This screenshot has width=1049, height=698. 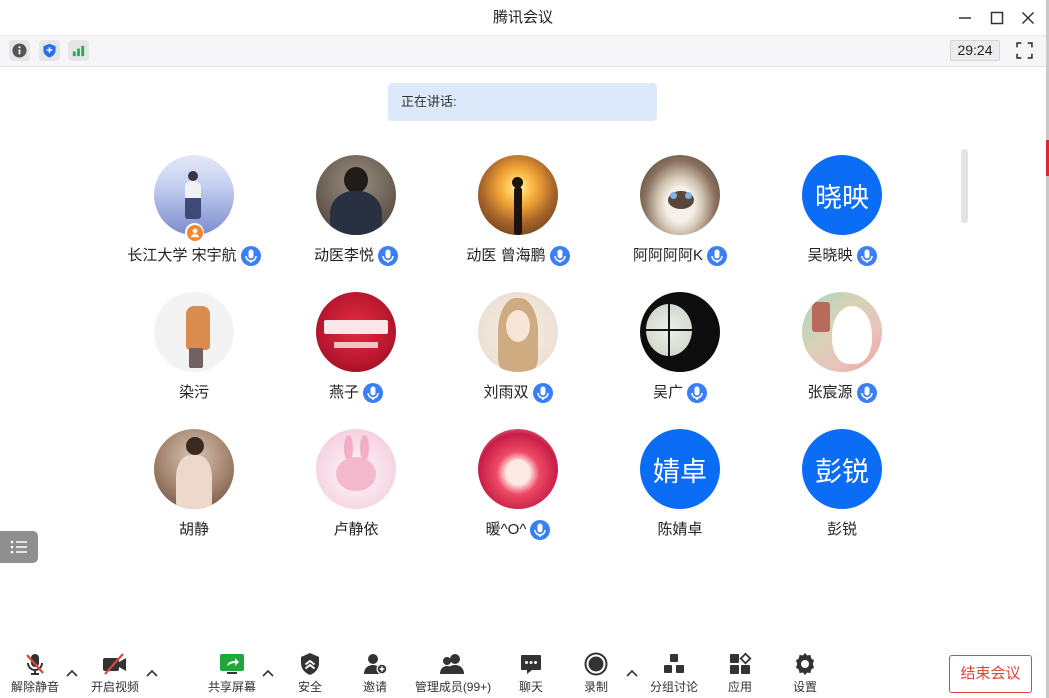 I want to click on status-bar: 29:24, so click(x=523, y=51).